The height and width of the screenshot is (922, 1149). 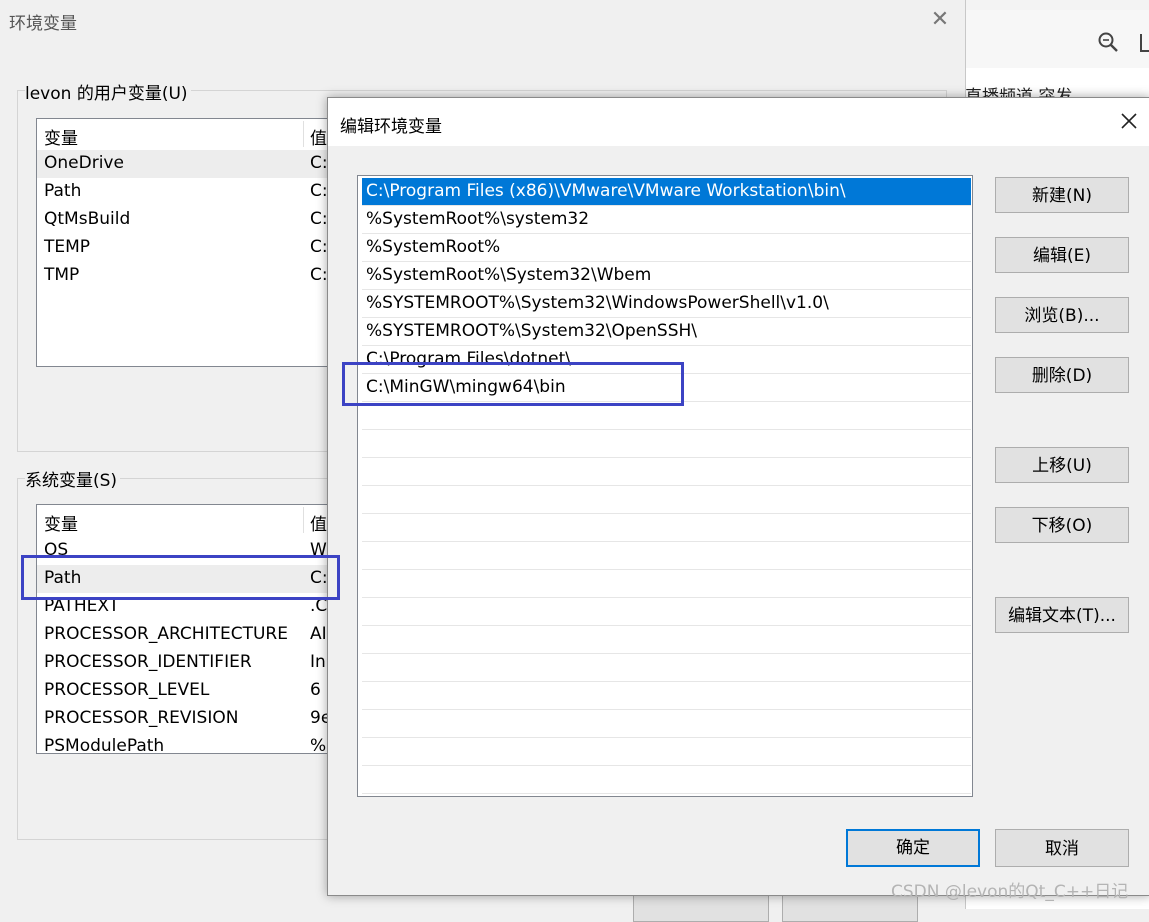 What do you see at coordinates (666, 220) in the screenshot?
I see `list-item: %SystemRoot%\system32` at bounding box center [666, 220].